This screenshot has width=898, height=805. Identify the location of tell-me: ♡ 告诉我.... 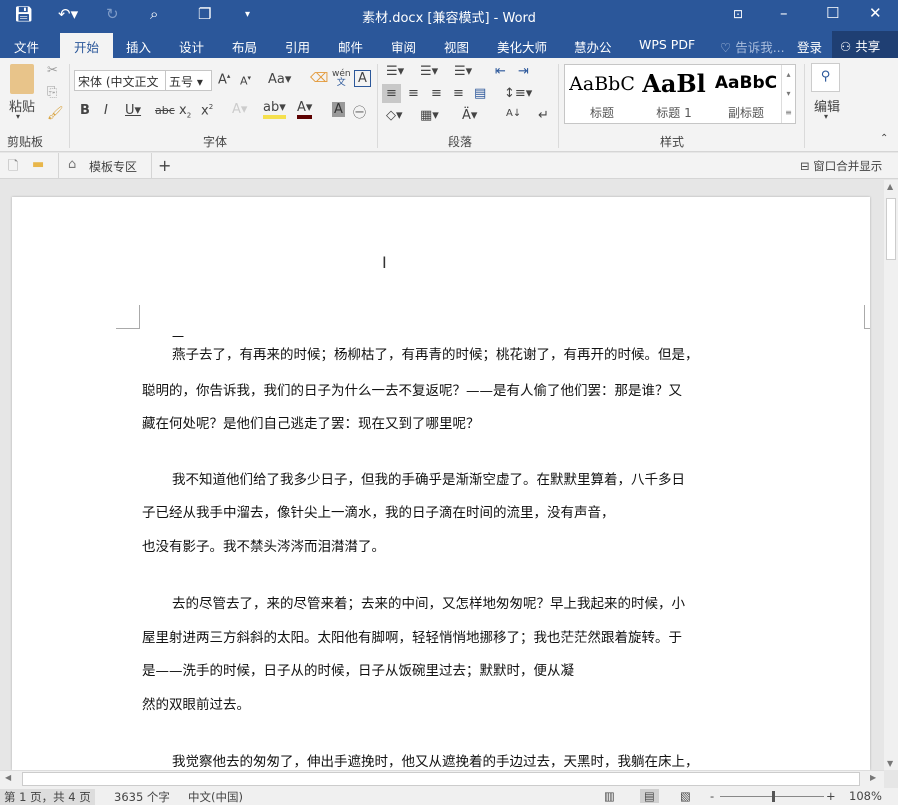
(752, 46).